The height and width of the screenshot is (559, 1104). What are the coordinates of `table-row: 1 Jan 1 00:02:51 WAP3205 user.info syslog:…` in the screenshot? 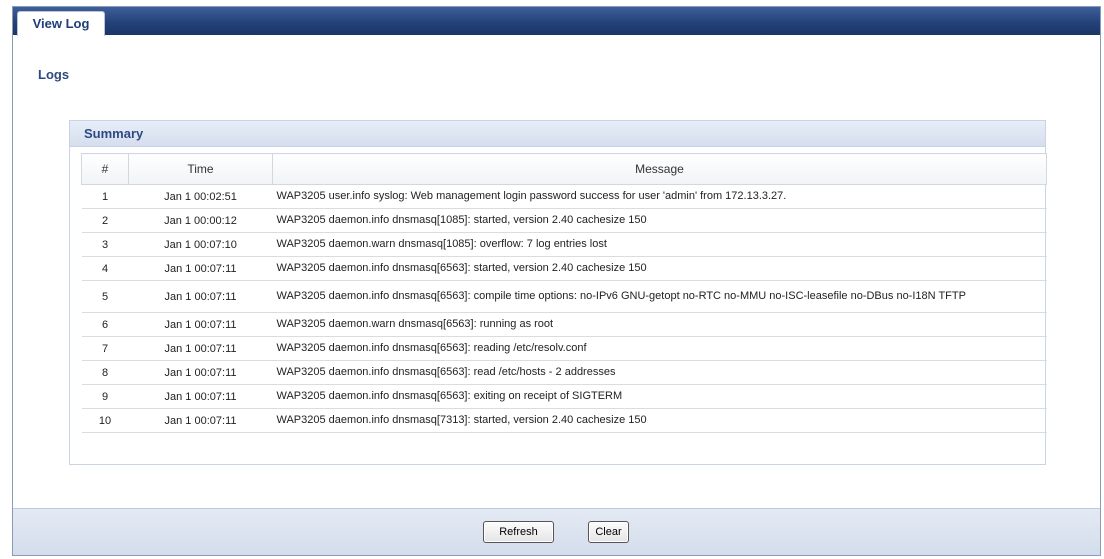 It's located at (564, 196).